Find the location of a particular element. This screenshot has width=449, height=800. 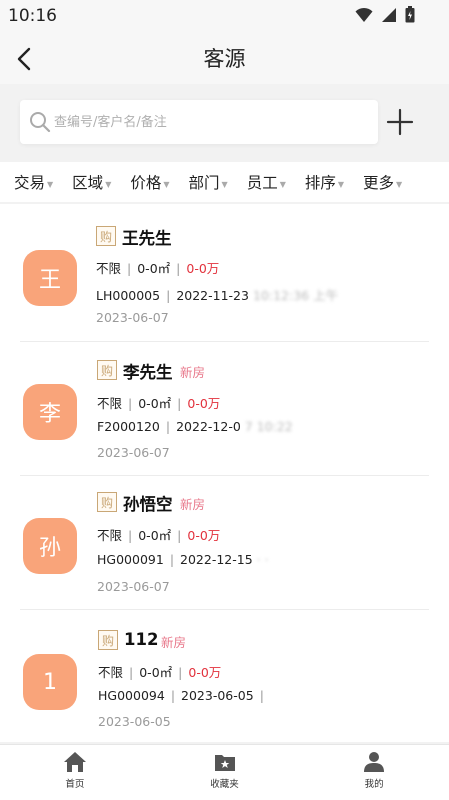

client-code: LH000005 is located at coordinates (128, 295).